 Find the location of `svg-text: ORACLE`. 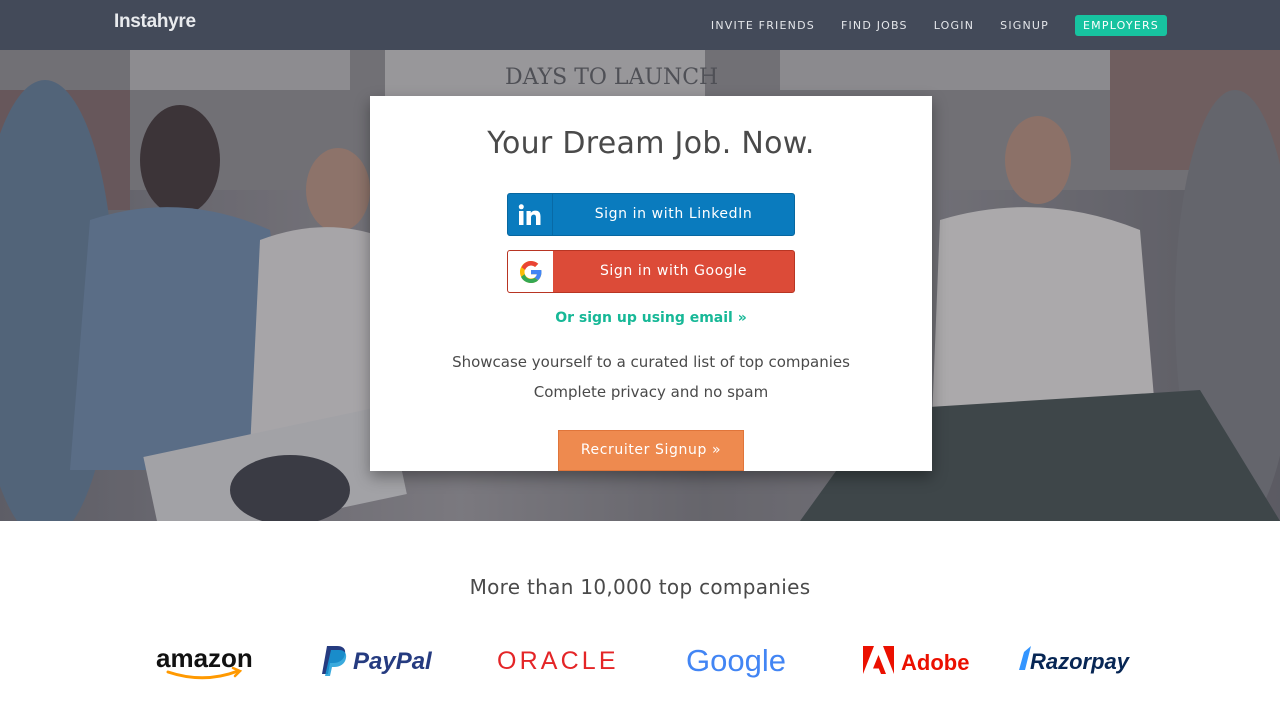

svg-text: ORACLE is located at coordinates (557, 661).